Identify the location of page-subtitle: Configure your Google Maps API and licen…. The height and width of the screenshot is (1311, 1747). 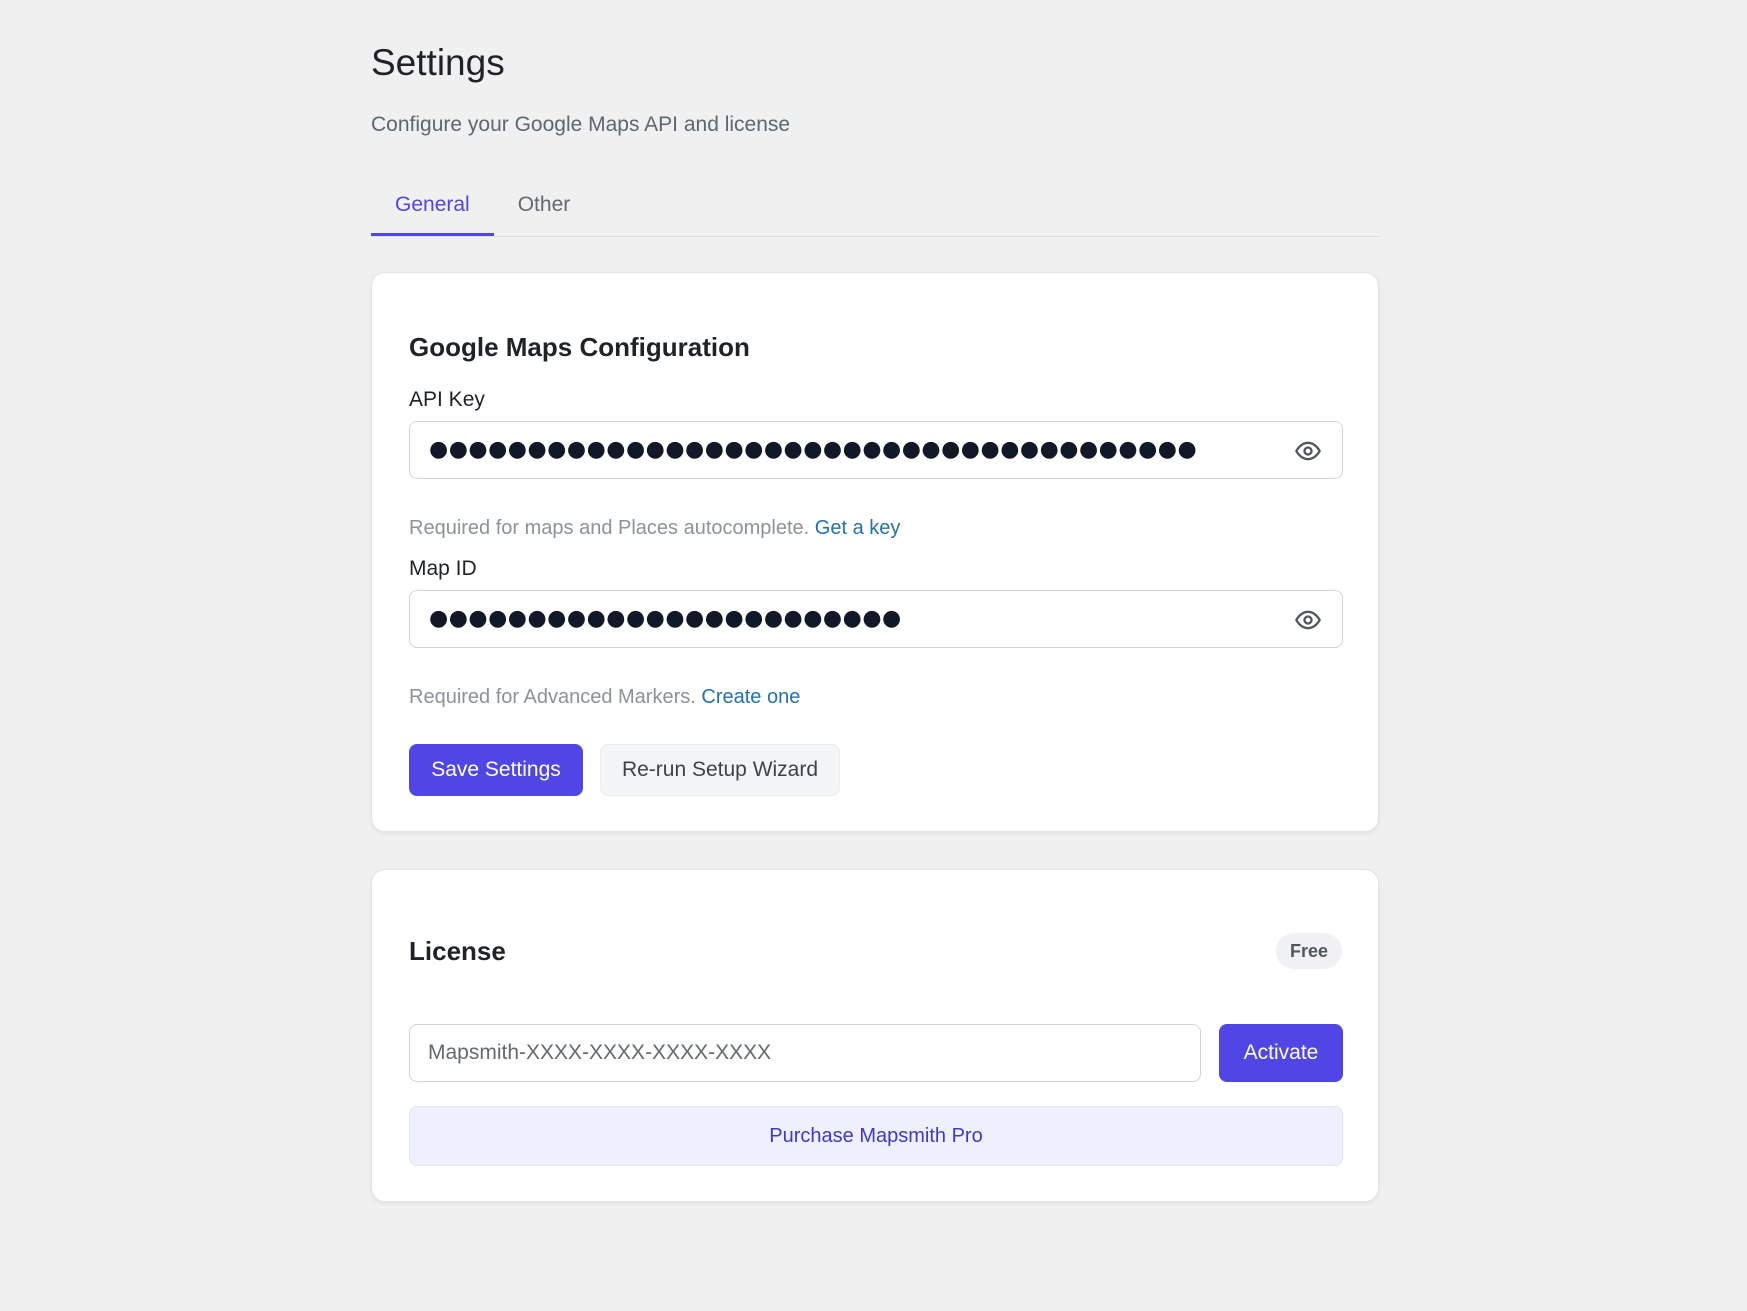
(581, 124).